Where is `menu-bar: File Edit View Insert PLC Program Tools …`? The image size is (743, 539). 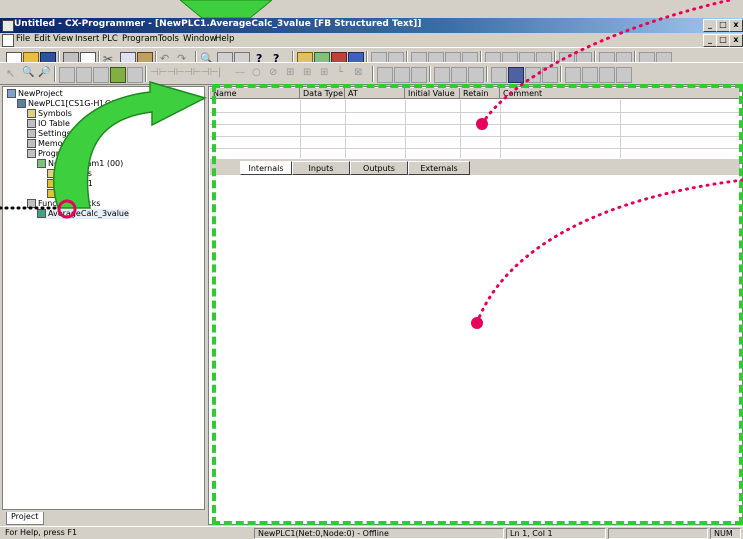
menu-bar: File Edit View Insert PLC Program Tools … is located at coordinates (371, 40).